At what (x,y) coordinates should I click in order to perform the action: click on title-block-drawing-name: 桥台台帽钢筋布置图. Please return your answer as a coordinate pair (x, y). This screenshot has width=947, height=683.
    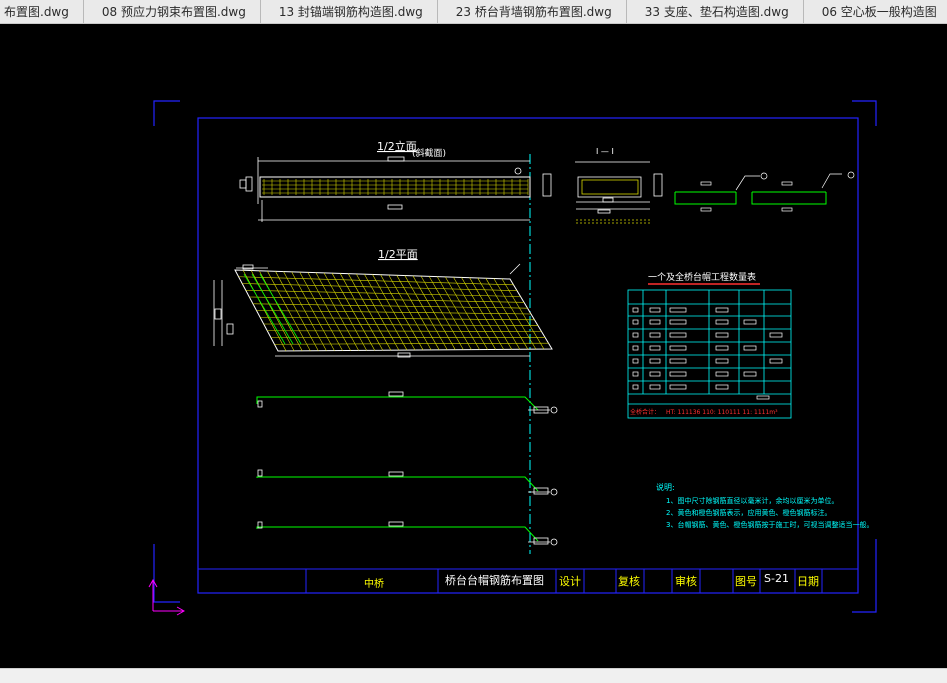
    Looking at the image, I should click on (494, 580).